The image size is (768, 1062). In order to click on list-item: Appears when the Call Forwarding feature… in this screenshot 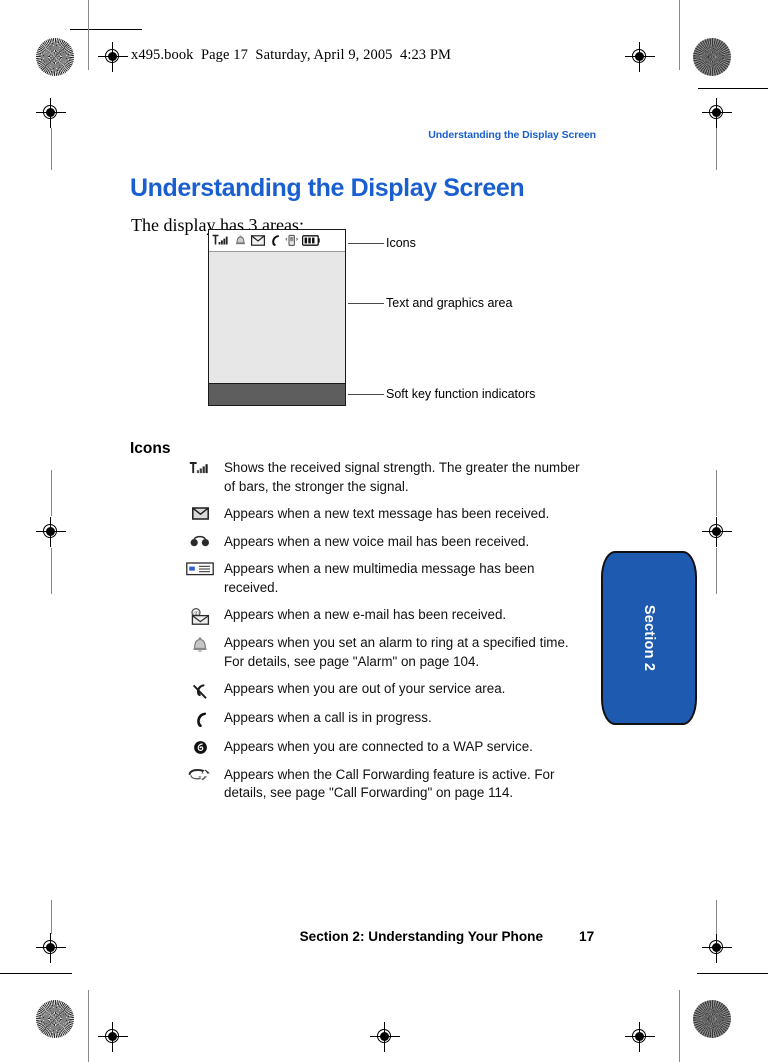, I will do `click(386, 784)`.